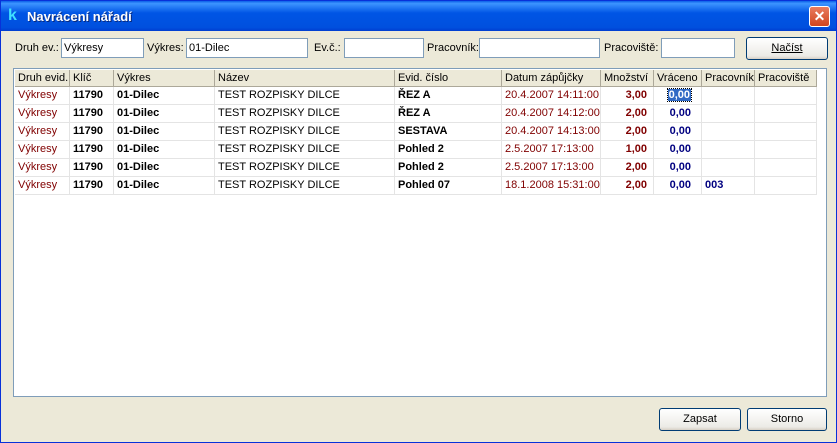  I want to click on pracoviste-label: Pracoviště:, so click(631, 48).